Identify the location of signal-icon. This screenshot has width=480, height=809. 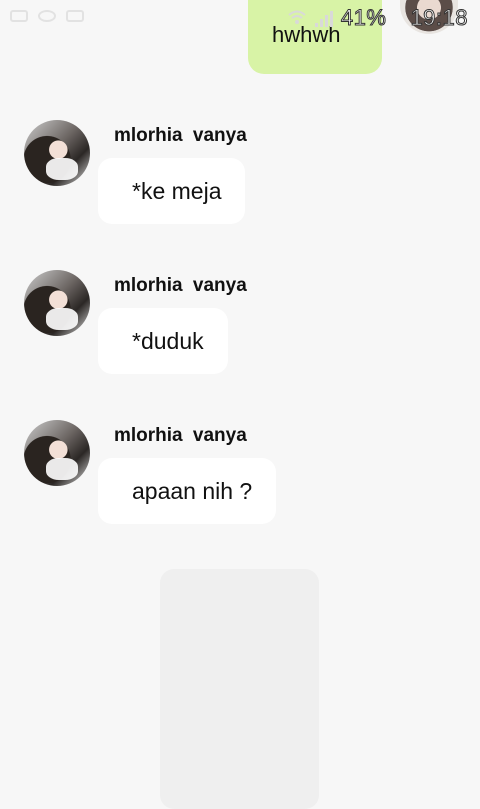
(323, 18).